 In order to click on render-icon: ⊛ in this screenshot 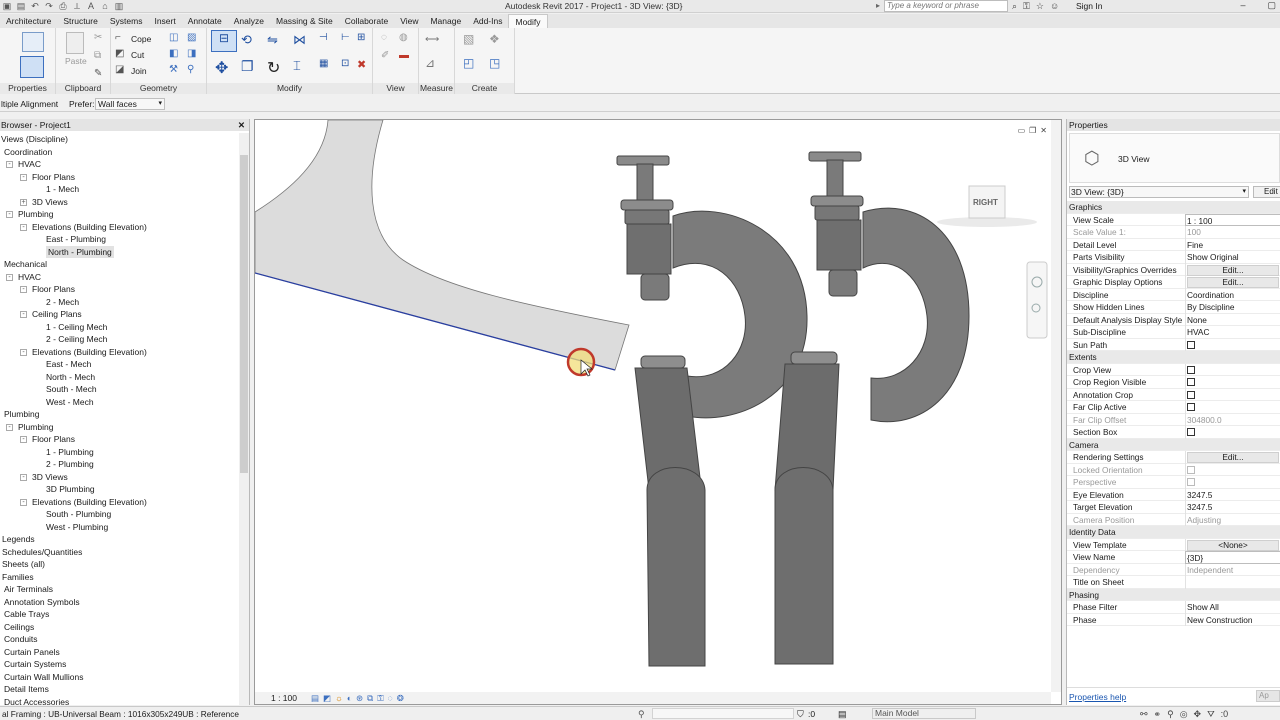, I will do `click(359, 698)`.